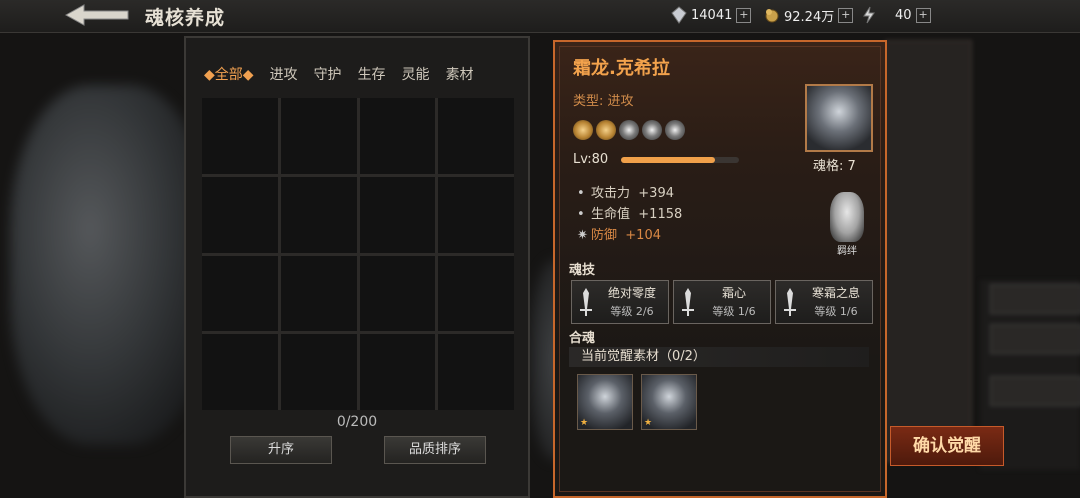  I want to click on inventory-count: 0/200, so click(357, 422).